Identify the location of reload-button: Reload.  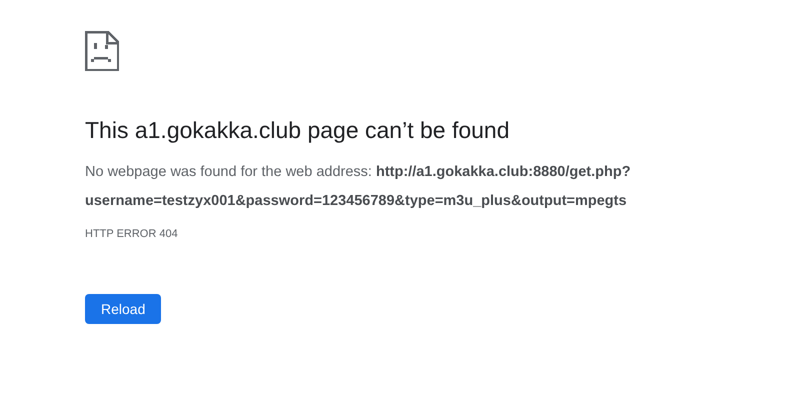
(123, 309).